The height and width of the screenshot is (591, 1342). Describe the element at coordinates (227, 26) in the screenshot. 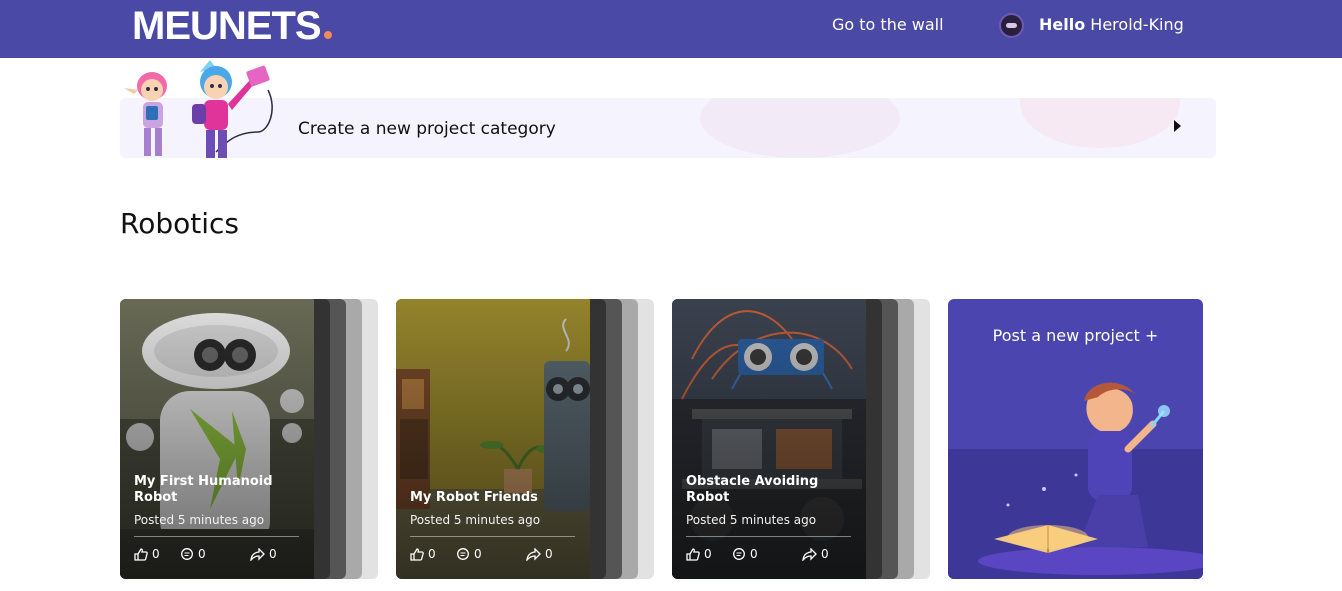

I see `brand-name: MEUNETS` at that location.